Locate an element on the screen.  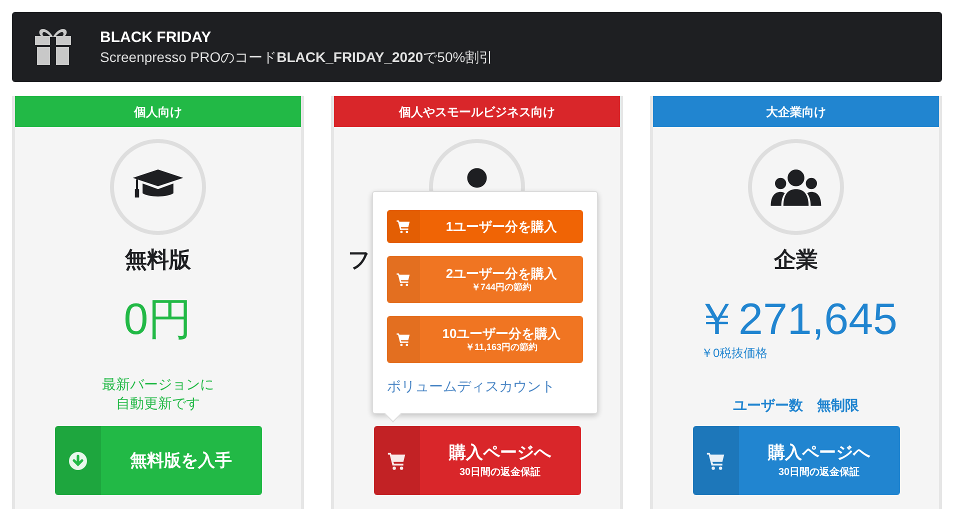
purchase-option: 1ユーザー分を購入 is located at coordinates (485, 226).